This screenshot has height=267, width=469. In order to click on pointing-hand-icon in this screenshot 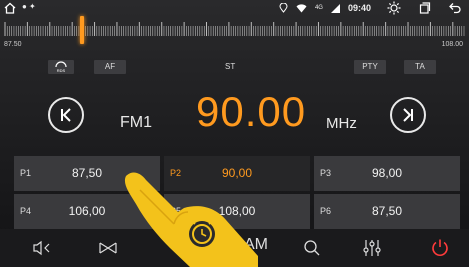, I will do `click(191, 219)`.